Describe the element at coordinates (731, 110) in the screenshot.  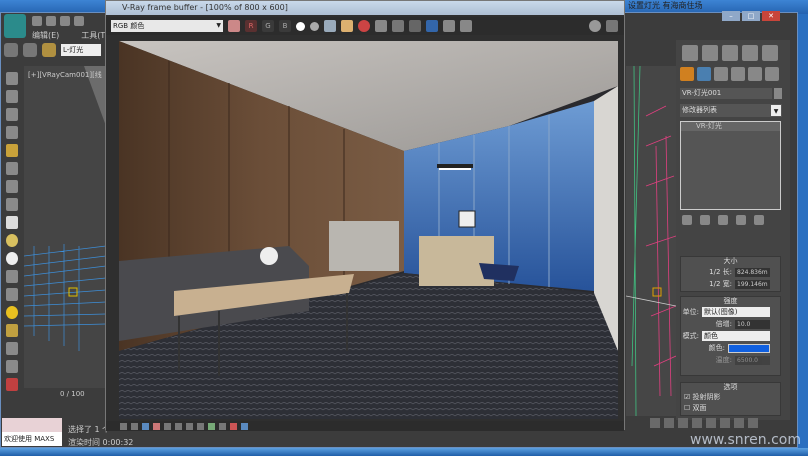
I see `modifier-list-dropdown: 修改器列表 ▼` at that location.